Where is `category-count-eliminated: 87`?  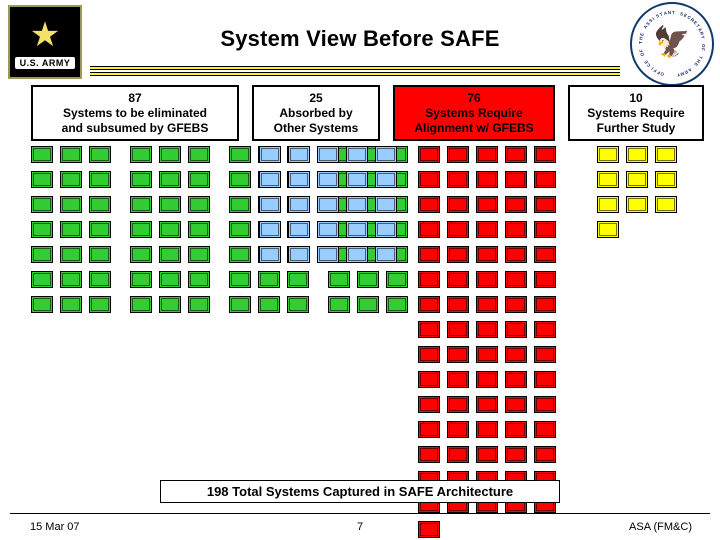 category-count-eliminated: 87 is located at coordinates (135, 98).